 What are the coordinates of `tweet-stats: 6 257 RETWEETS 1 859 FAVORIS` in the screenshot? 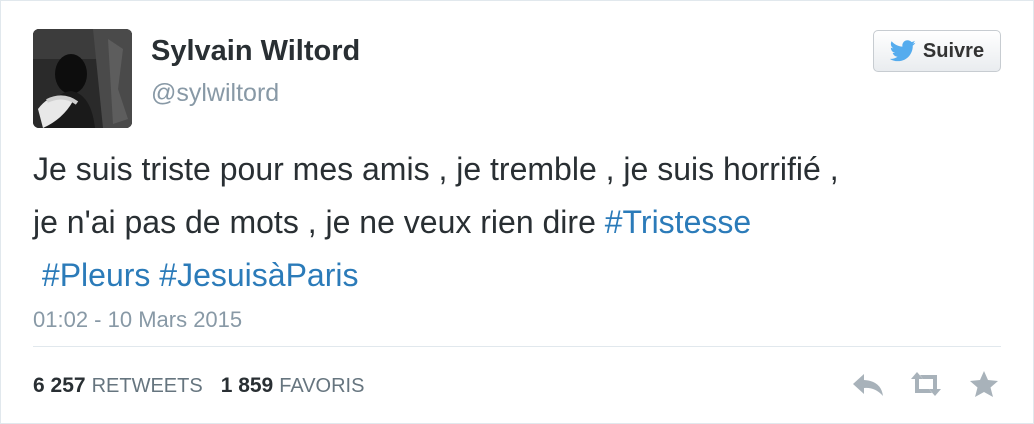 It's located at (207, 386).